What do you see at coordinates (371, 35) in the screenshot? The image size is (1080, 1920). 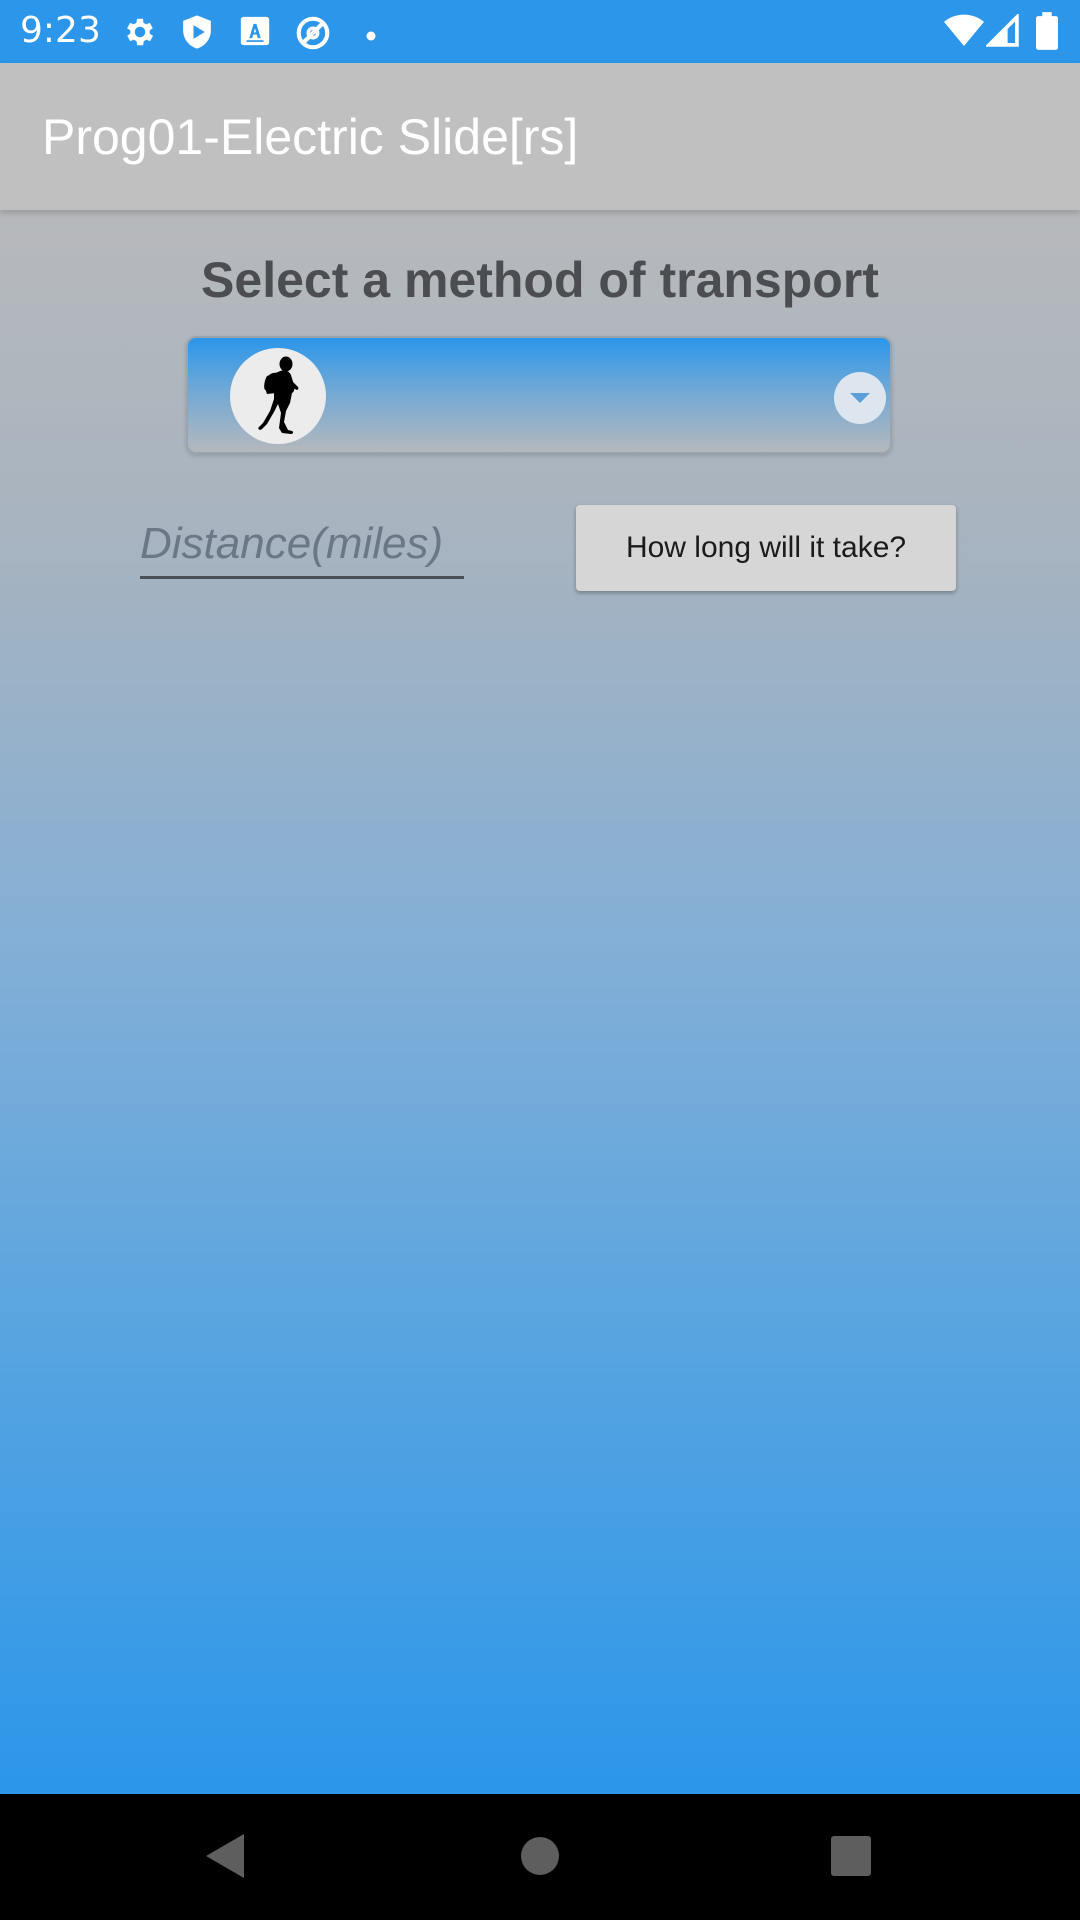 I see `dot-icon` at bounding box center [371, 35].